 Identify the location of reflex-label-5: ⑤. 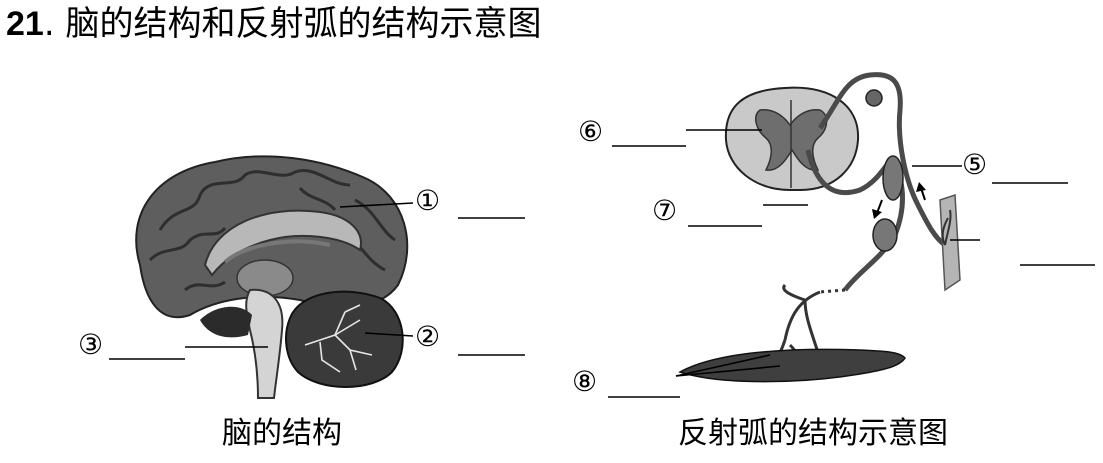
(975, 164).